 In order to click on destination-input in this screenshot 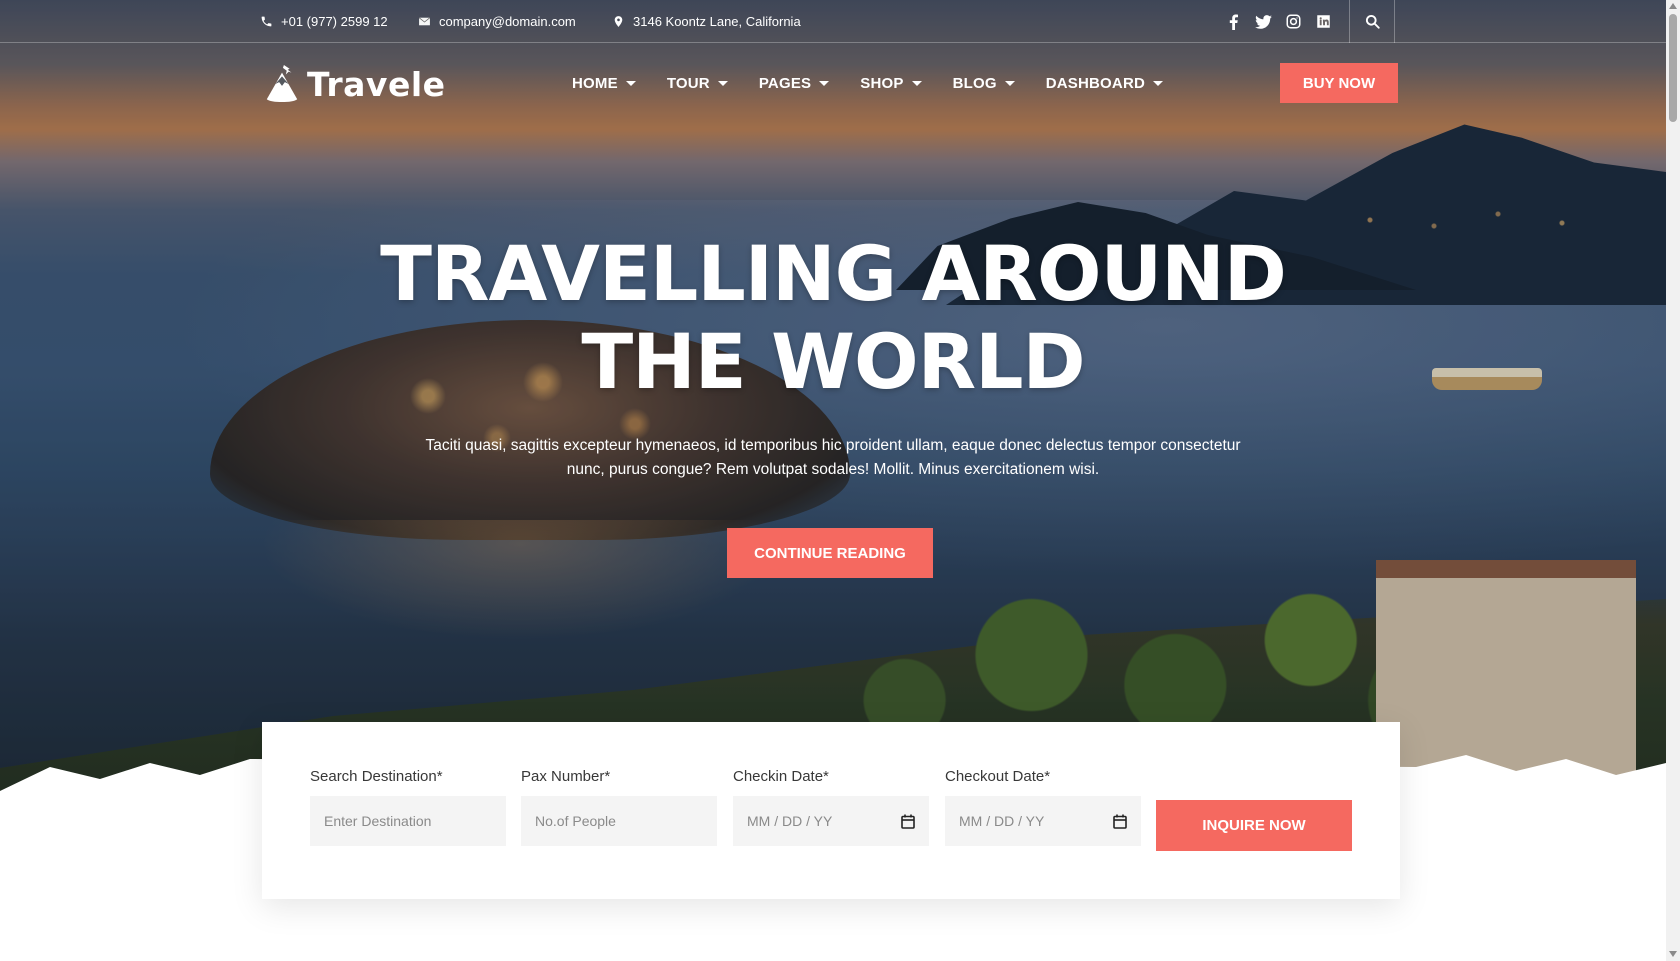, I will do `click(408, 821)`.